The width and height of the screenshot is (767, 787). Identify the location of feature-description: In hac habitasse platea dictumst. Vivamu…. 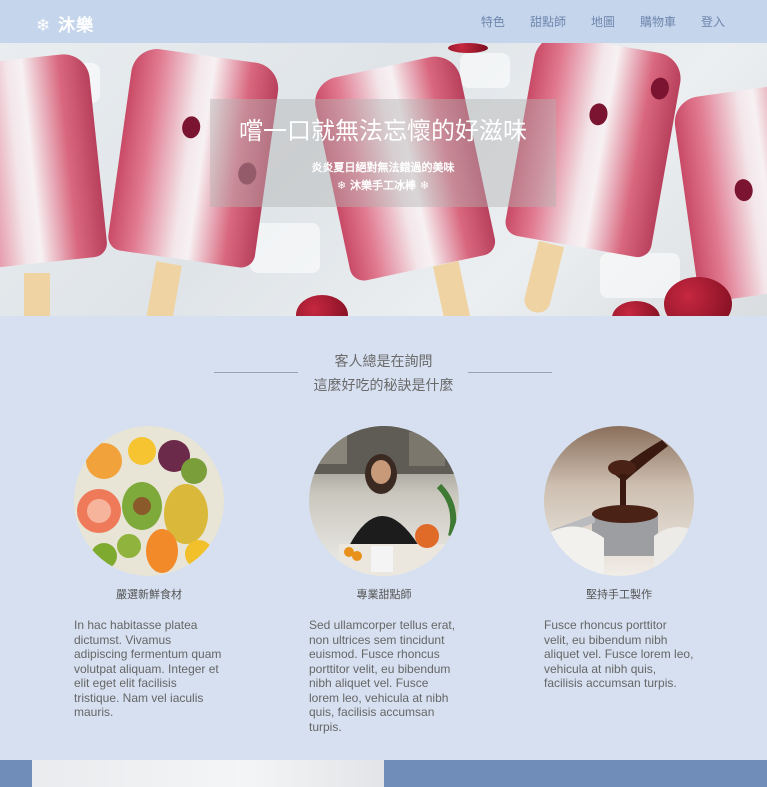
(148, 668).